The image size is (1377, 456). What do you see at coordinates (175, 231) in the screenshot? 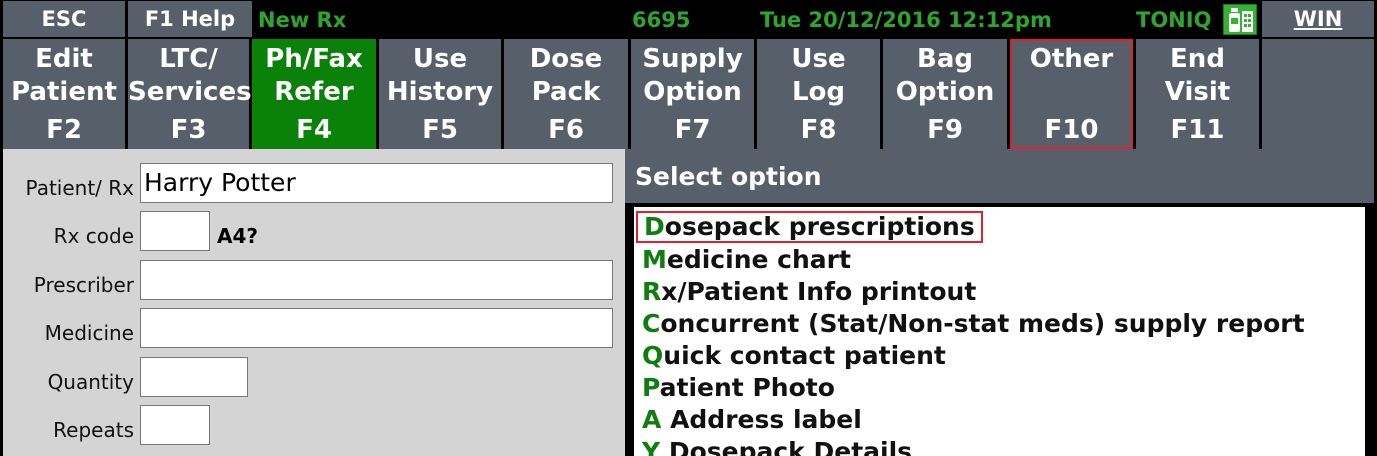
I see `rxcode-input` at bounding box center [175, 231].